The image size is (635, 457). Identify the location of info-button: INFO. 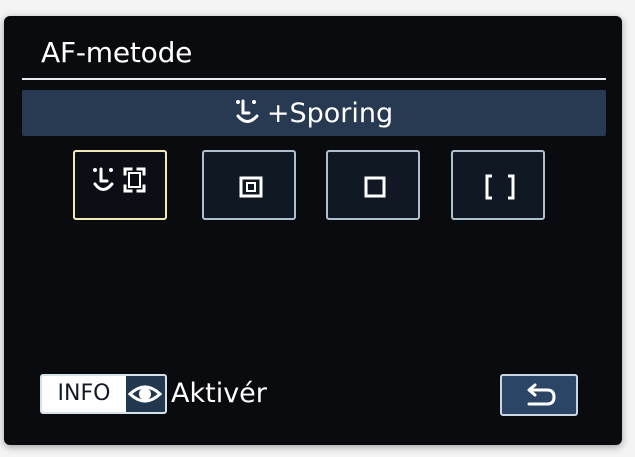
(103, 394).